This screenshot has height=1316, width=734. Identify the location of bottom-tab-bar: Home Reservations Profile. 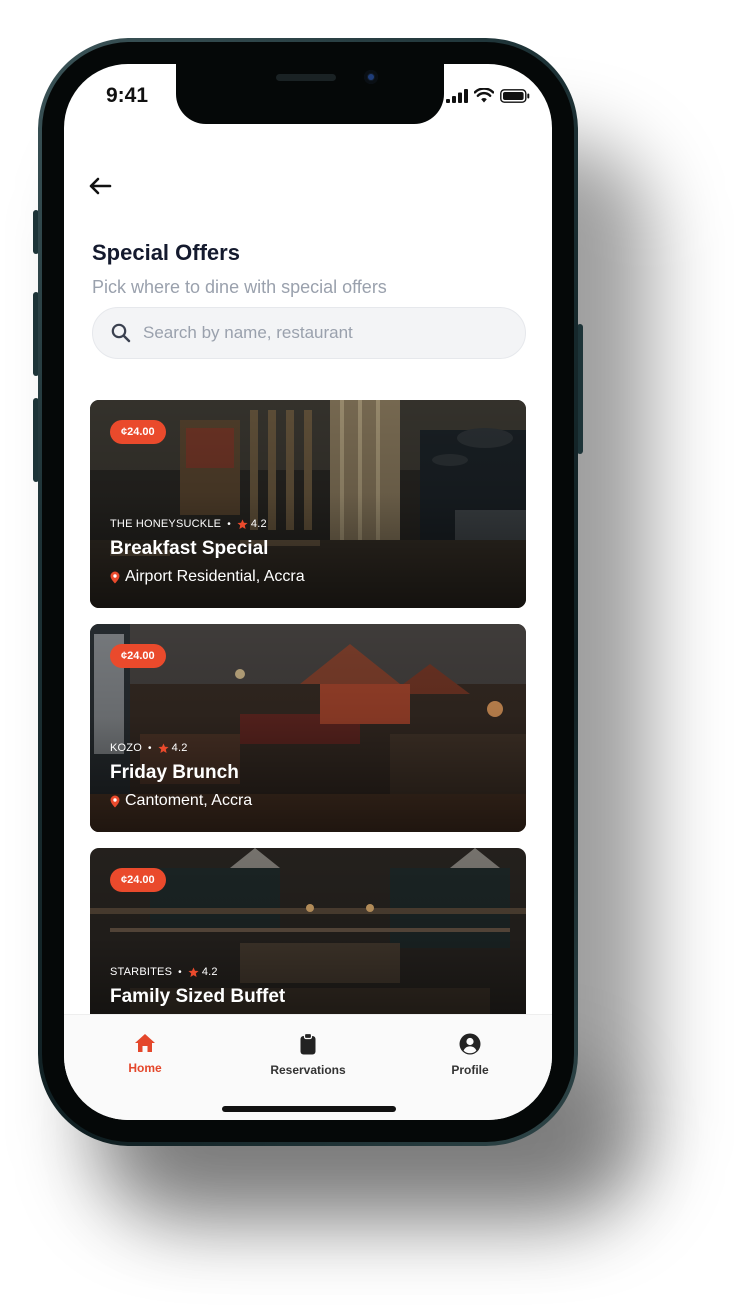
(308, 1067).